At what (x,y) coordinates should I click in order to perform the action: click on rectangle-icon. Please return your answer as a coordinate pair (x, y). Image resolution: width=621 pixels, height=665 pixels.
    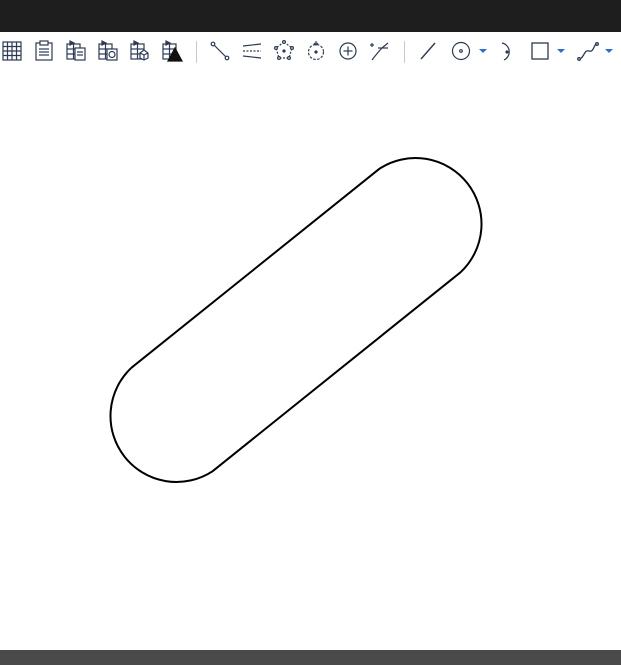
    Looking at the image, I should click on (540, 51).